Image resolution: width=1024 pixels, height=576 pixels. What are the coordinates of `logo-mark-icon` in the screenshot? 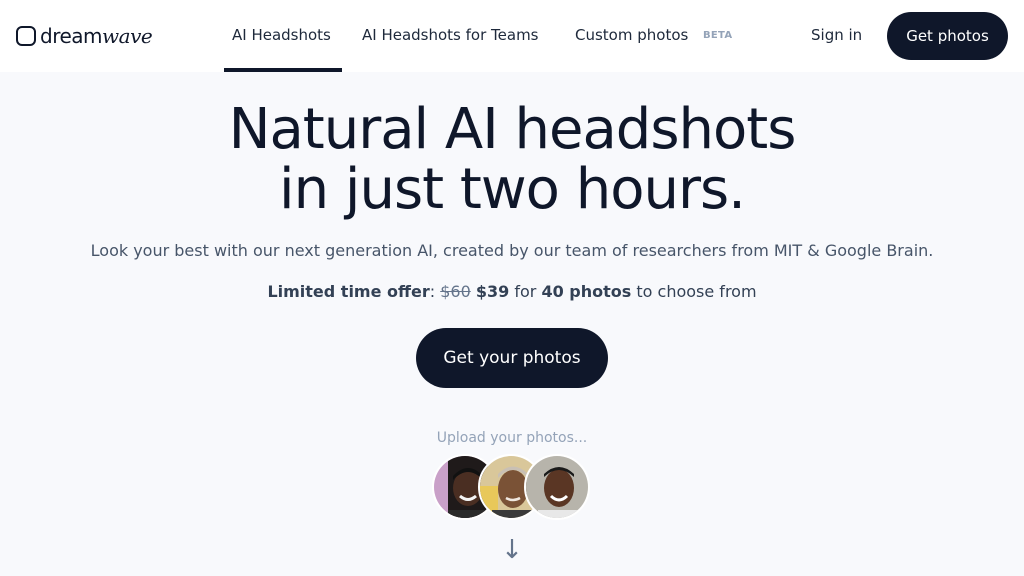 It's located at (26, 36).